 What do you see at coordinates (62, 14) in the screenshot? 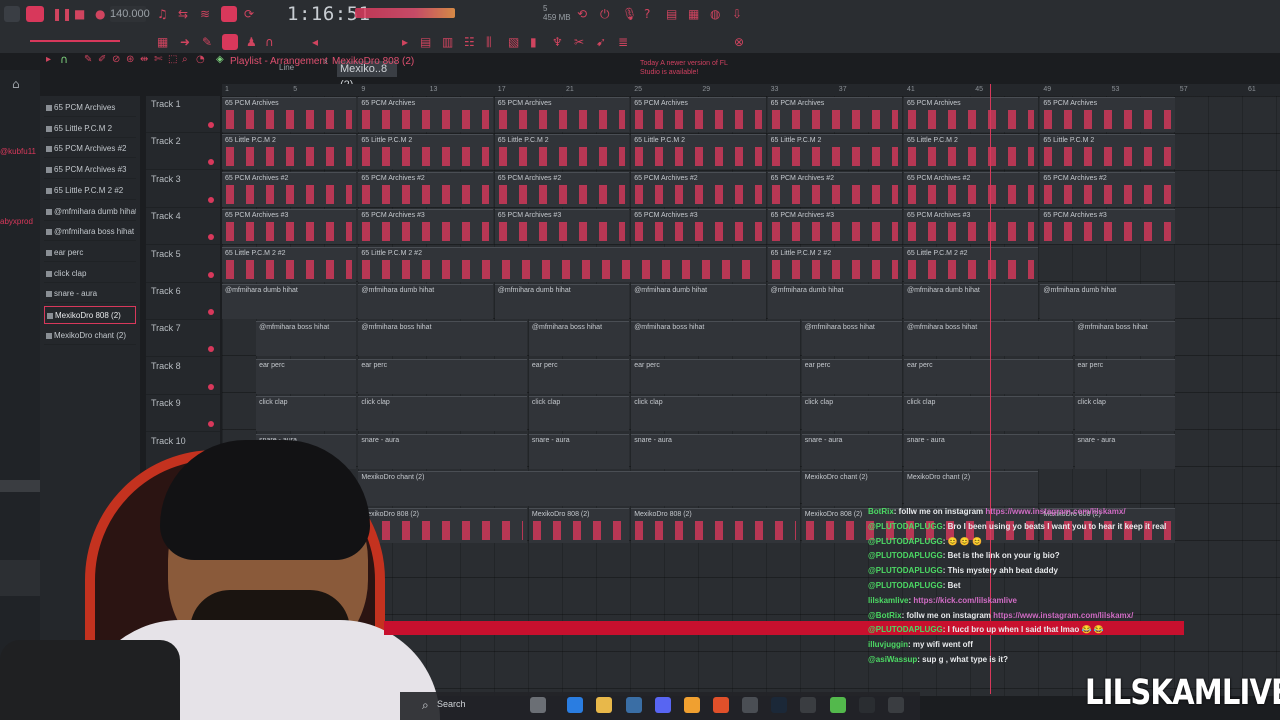
I see `pause-icon: ❚❚` at bounding box center [62, 14].